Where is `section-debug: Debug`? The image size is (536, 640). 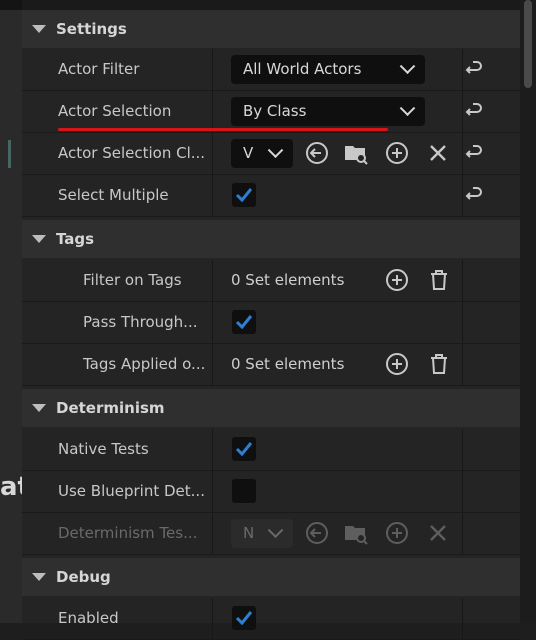
section-debug: Debug is located at coordinates (271, 577).